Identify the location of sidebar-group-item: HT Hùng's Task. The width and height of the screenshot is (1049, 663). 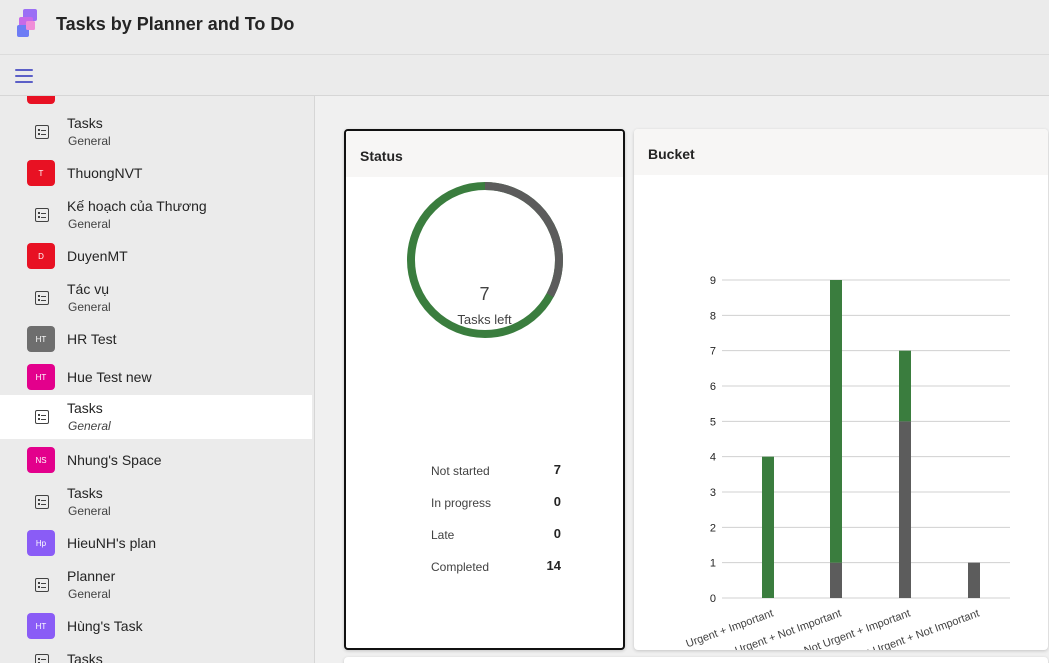
(156, 626).